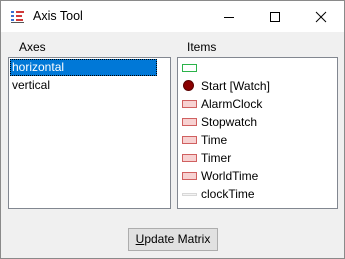  Describe the element at coordinates (18, 17) in the screenshot. I see `axis-tool-icon` at that location.